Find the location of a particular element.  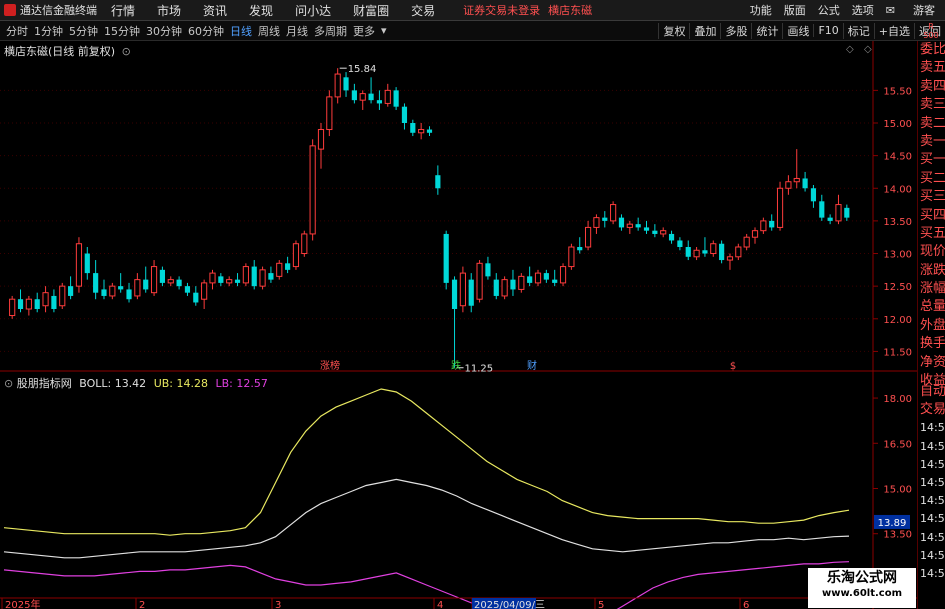

multi-stock-button: 多股 is located at coordinates (735, 30).